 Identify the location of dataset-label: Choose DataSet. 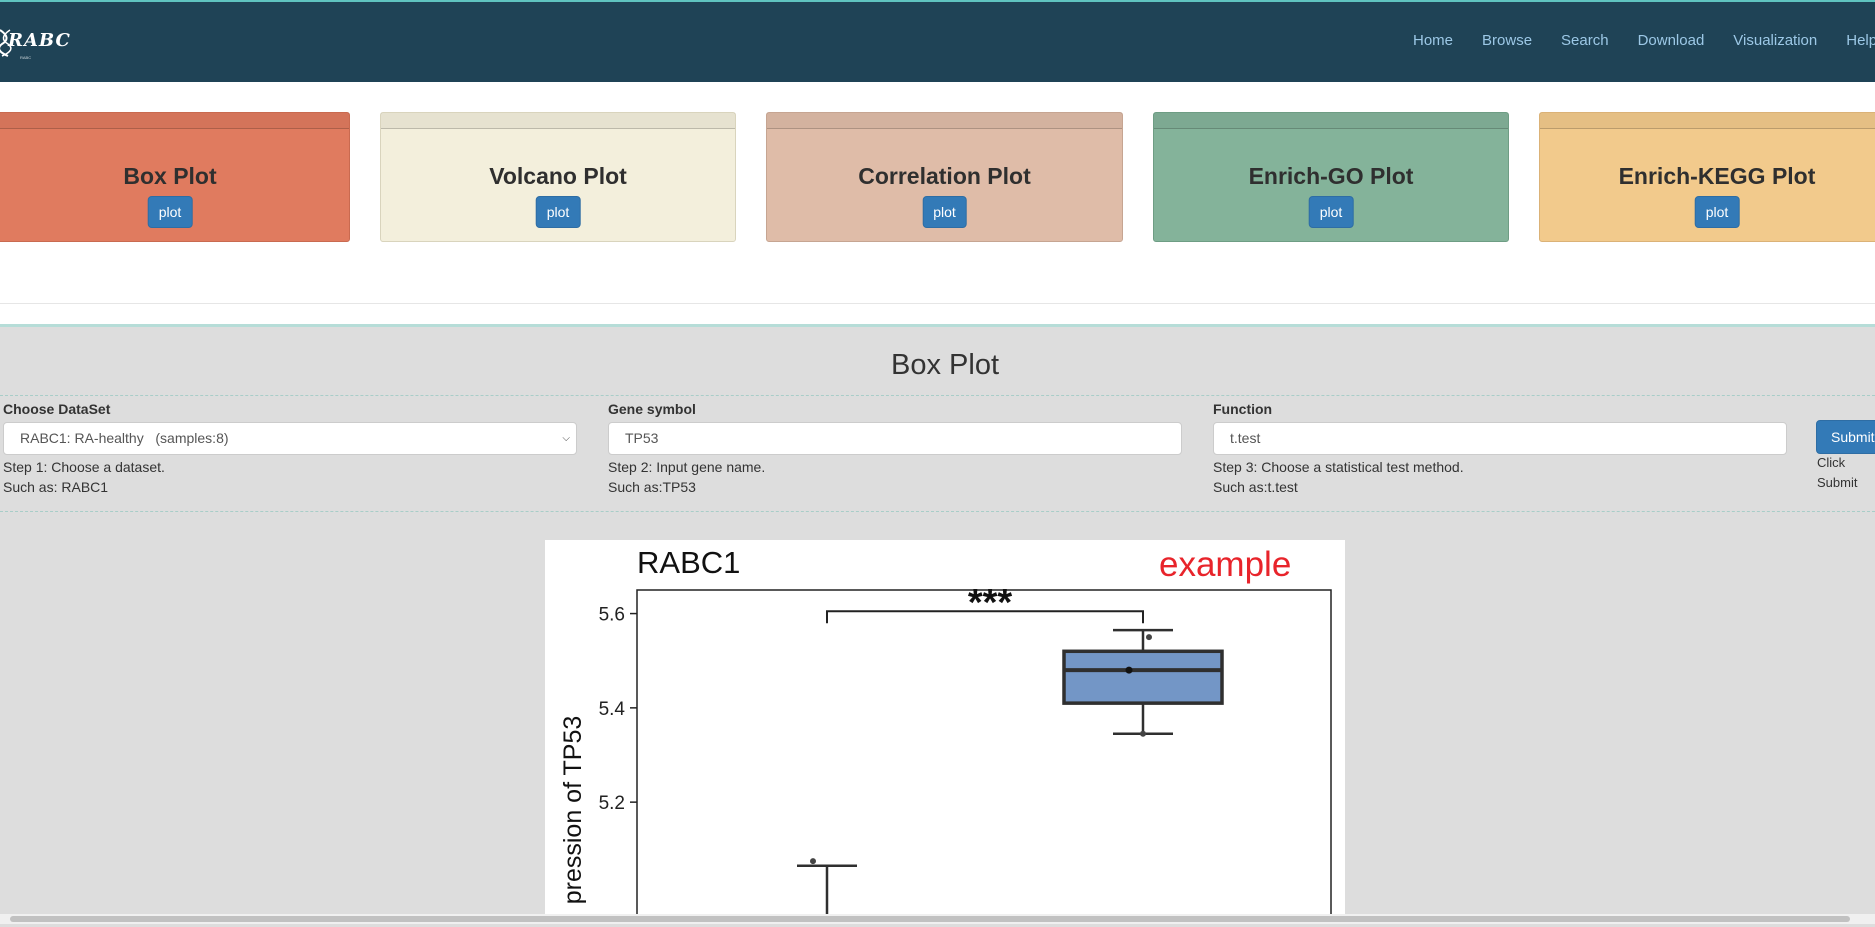
(57, 409).